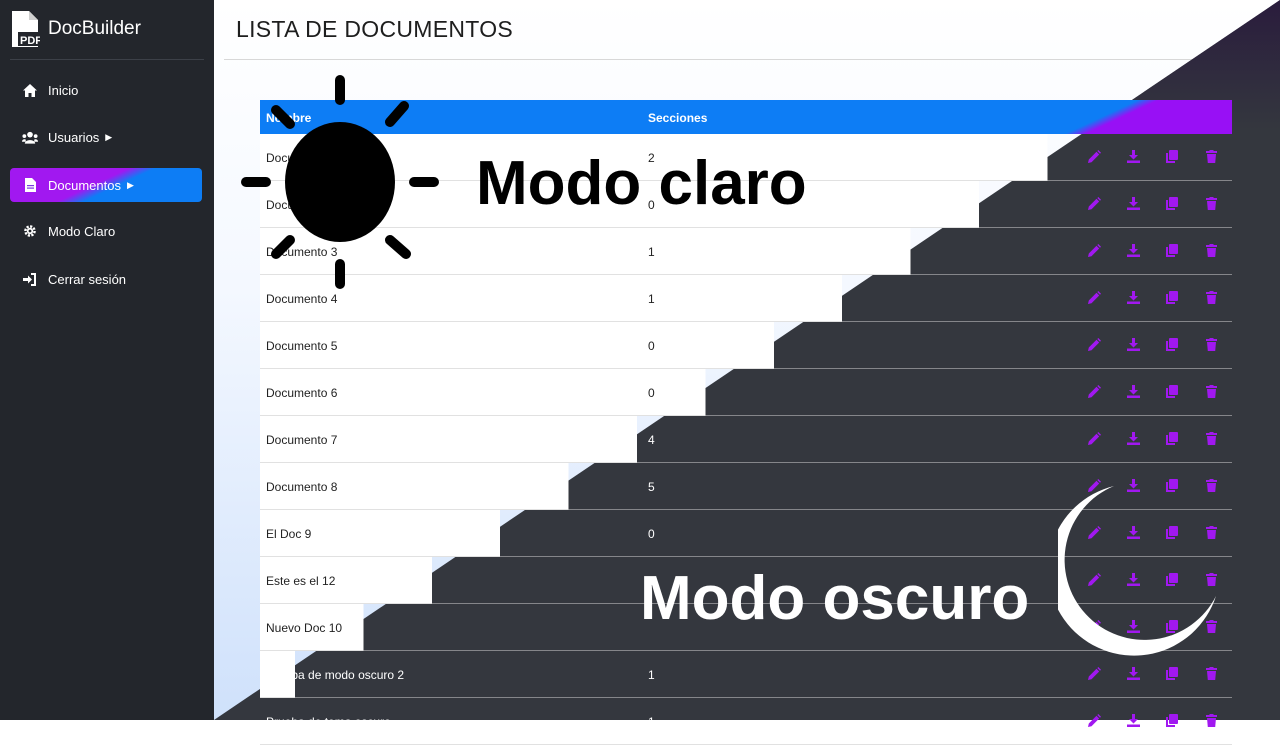  Describe the element at coordinates (747, 59) in the screenshot. I see `title-divider` at that location.